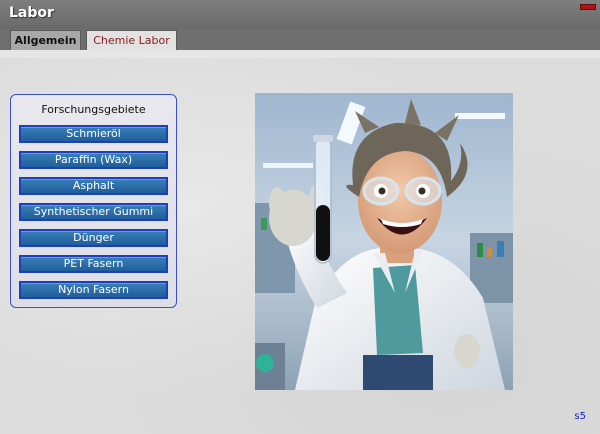 This screenshot has width=600, height=434. What do you see at coordinates (131, 40) in the screenshot?
I see `tab-chemie-labor: Chemie Labor` at bounding box center [131, 40].